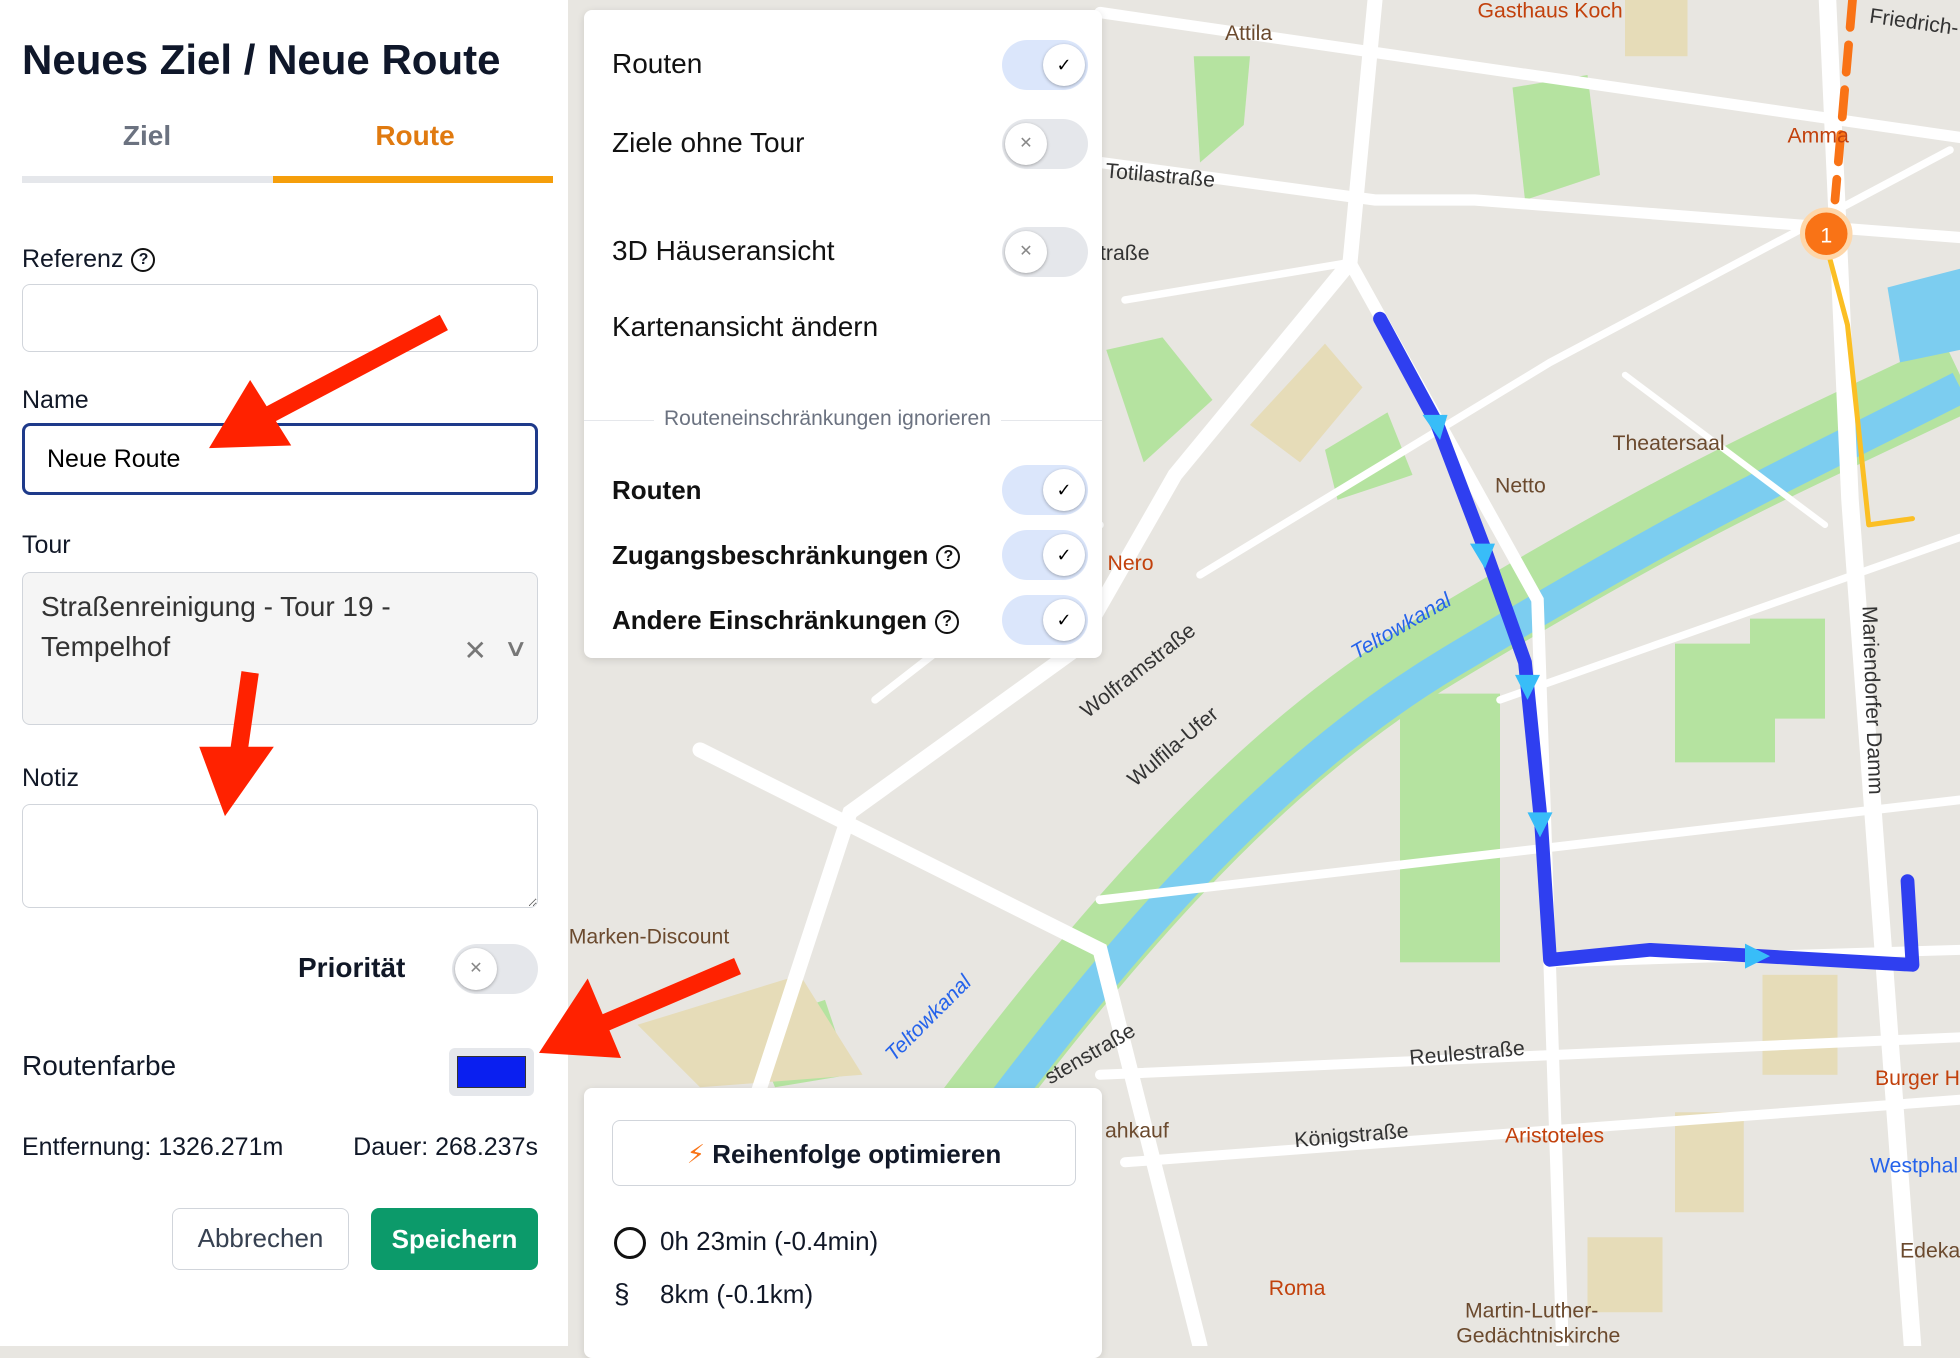  Describe the element at coordinates (216, 626) in the screenshot. I see `tour-selected-value: Straßenreinigung - Tour 19 - Tempelhof` at that location.